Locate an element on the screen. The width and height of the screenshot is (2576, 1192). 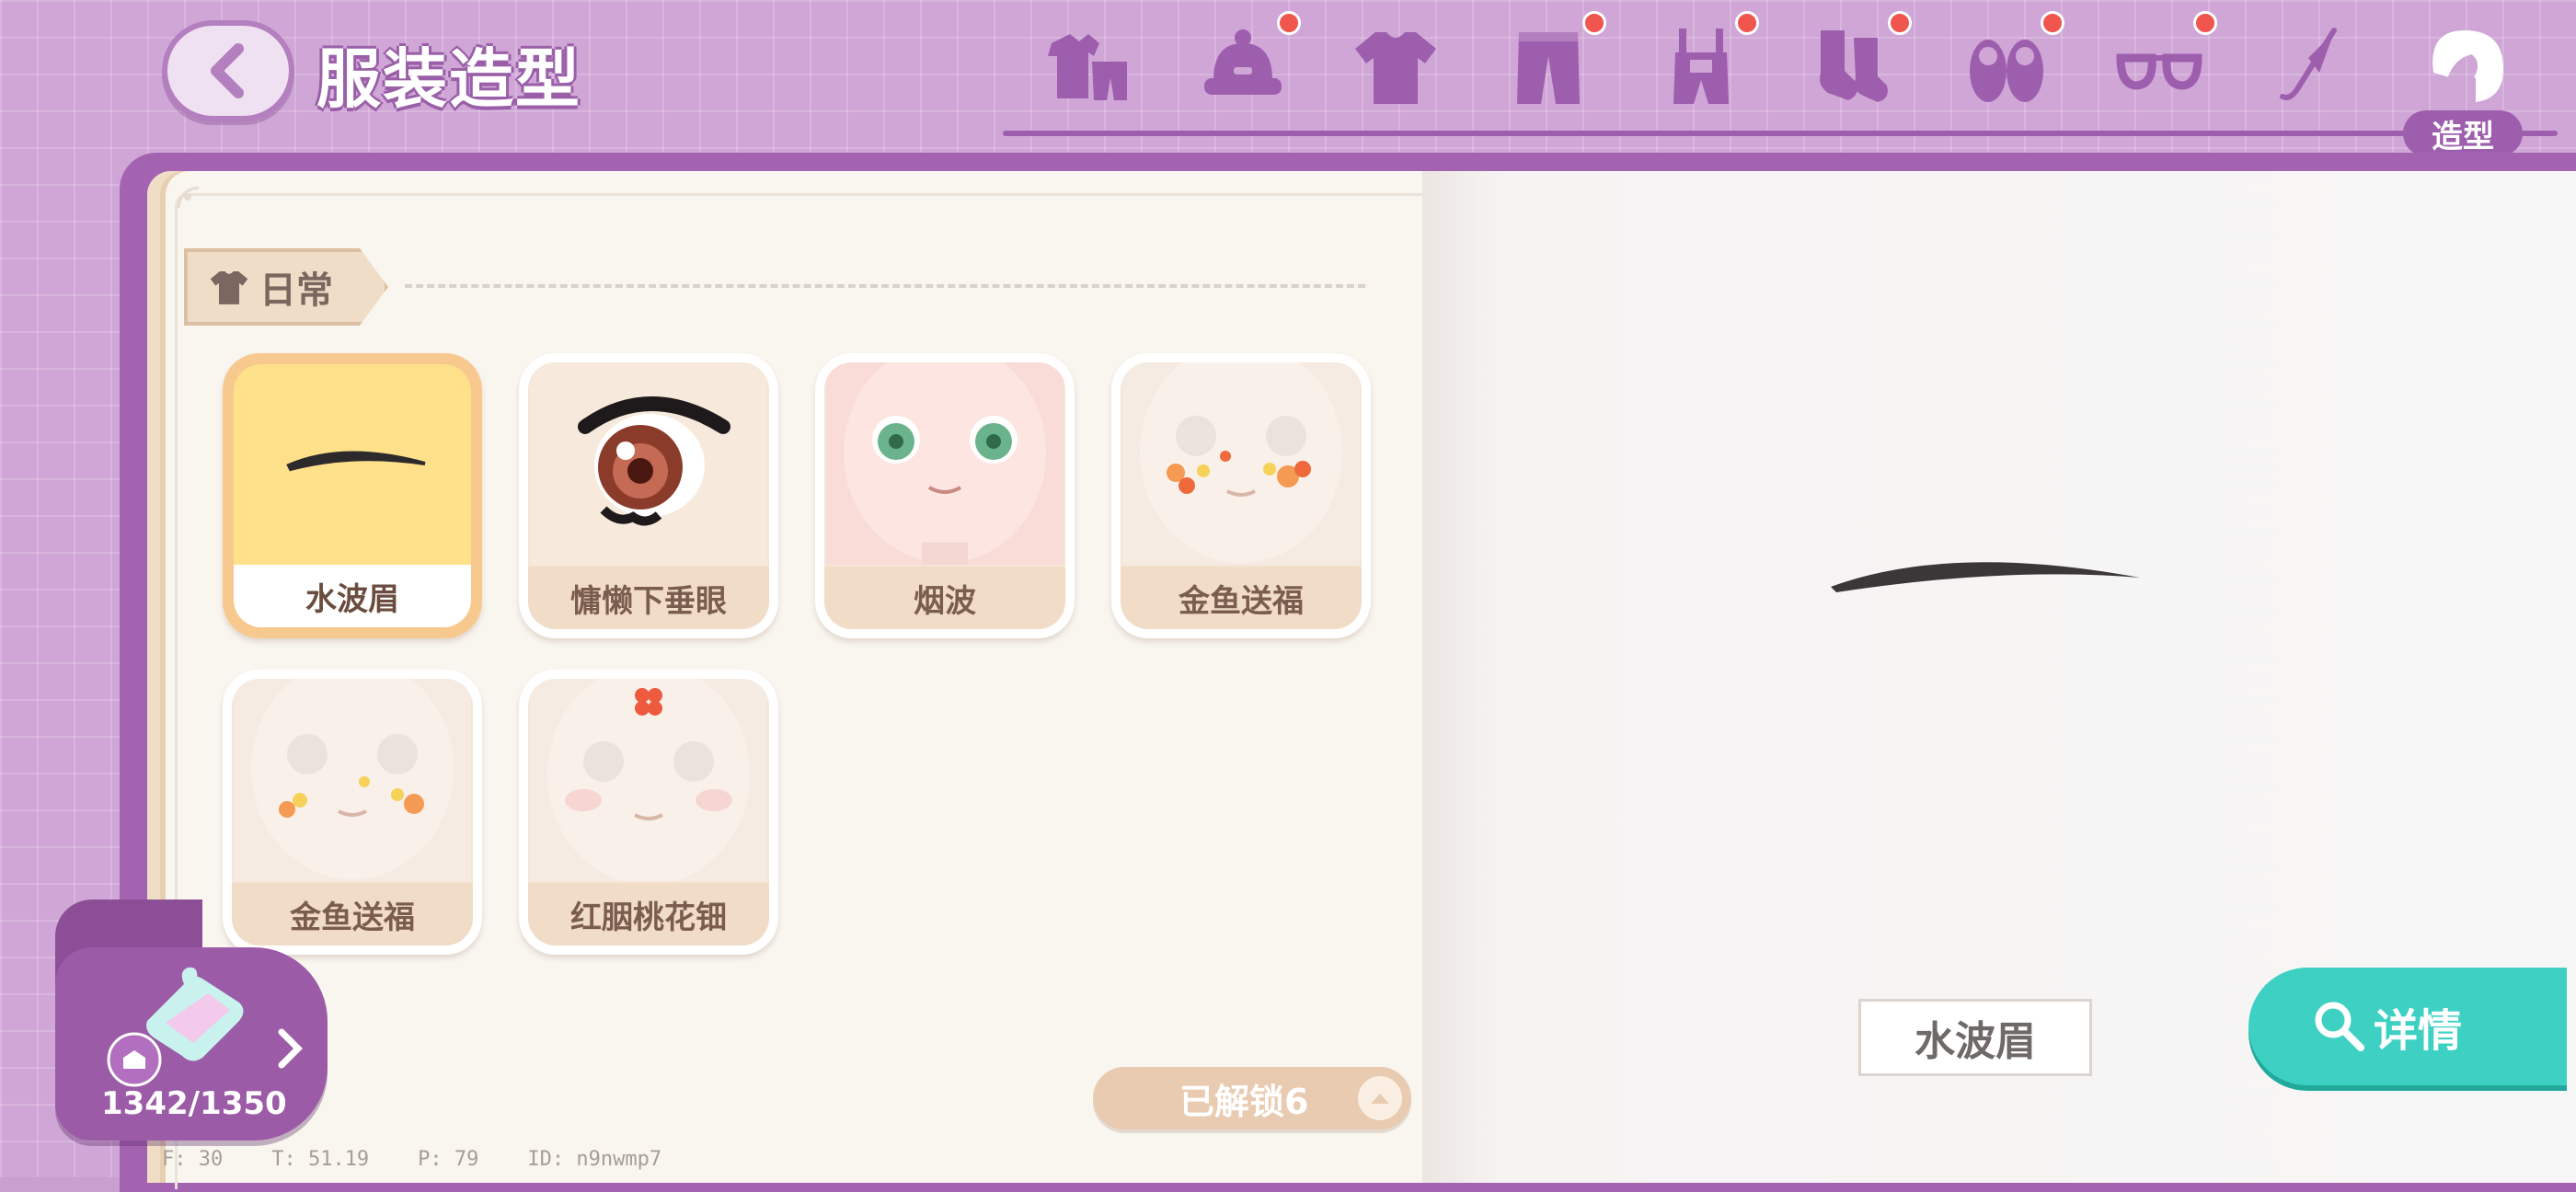
section-tag: 日常 is located at coordinates (286, 287).